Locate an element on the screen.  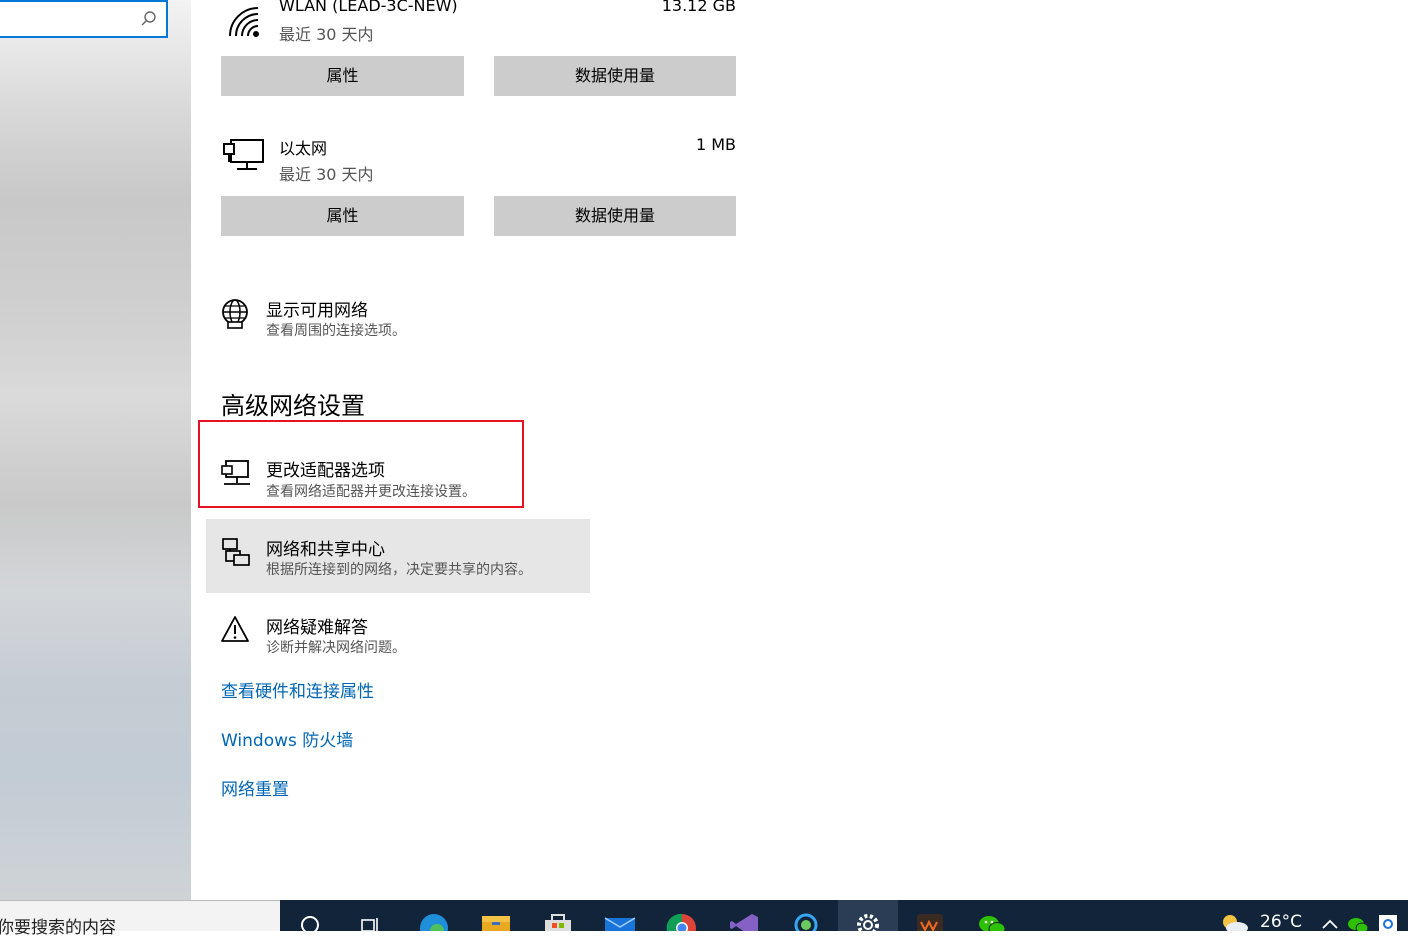
mail-icon is located at coordinates (620, 917).